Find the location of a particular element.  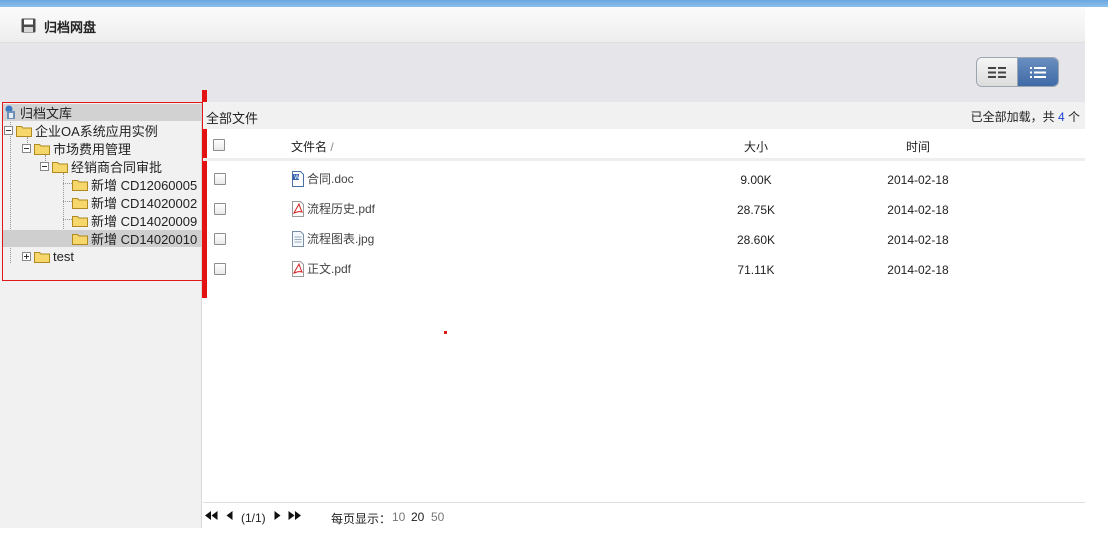

next-page-icon is located at coordinates (277, 515).